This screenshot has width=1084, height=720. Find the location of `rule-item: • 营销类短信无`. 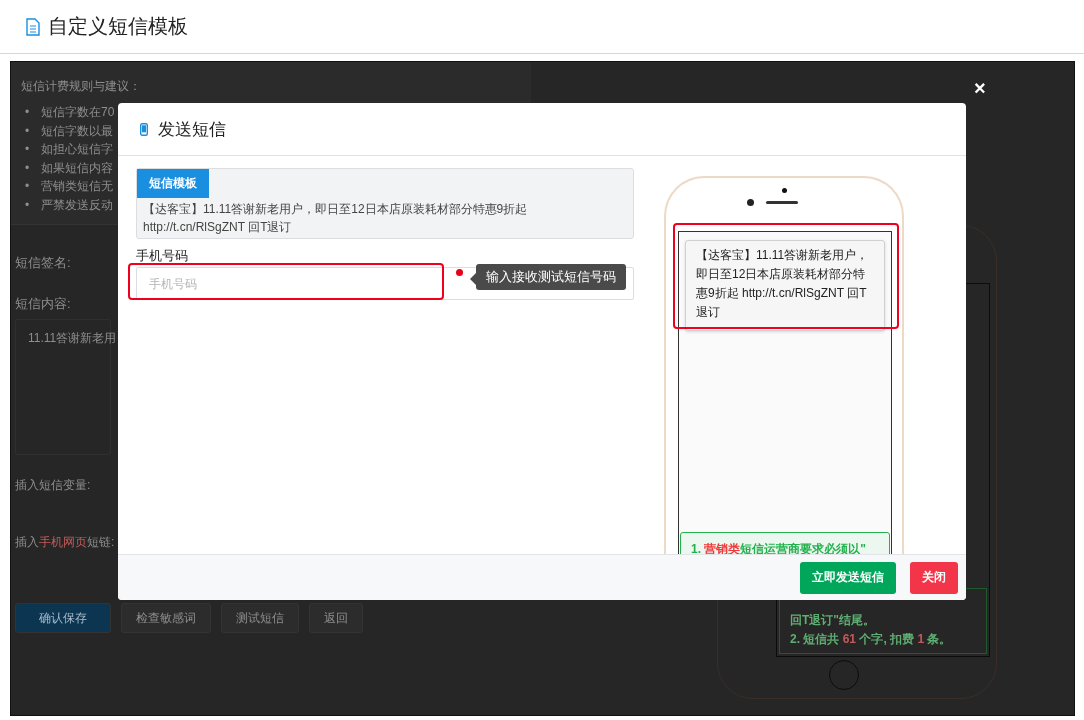

rule-item: • 营销类短信无 is located at coordinates (68, 186).